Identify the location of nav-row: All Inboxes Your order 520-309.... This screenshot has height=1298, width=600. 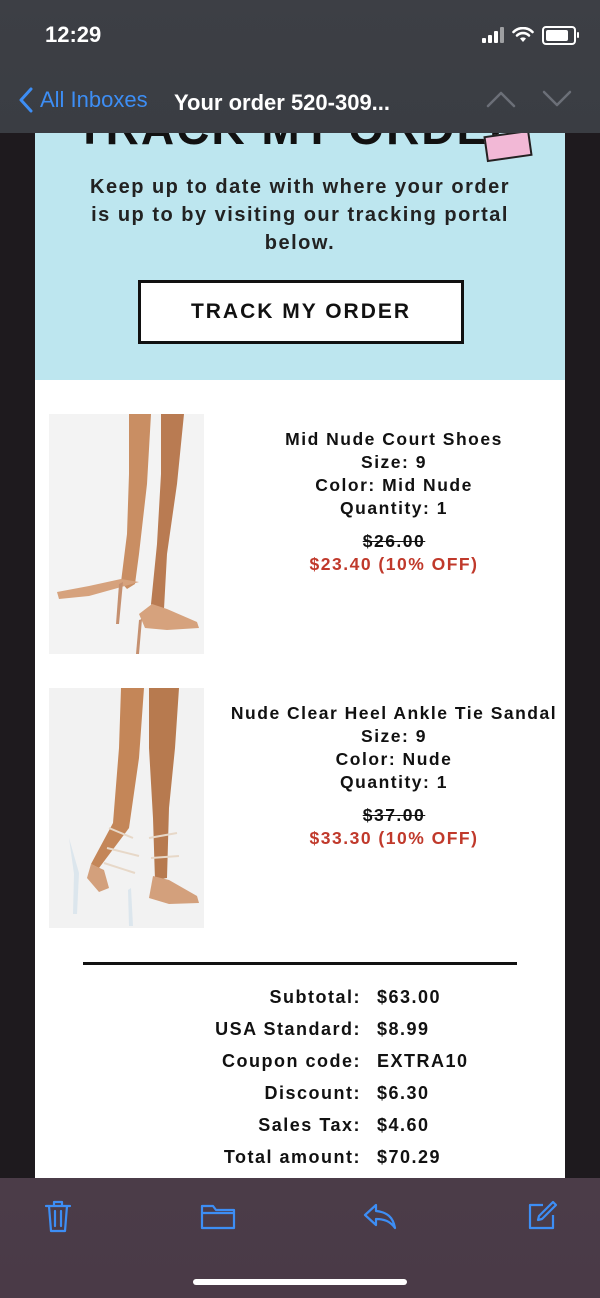
(300, 102).